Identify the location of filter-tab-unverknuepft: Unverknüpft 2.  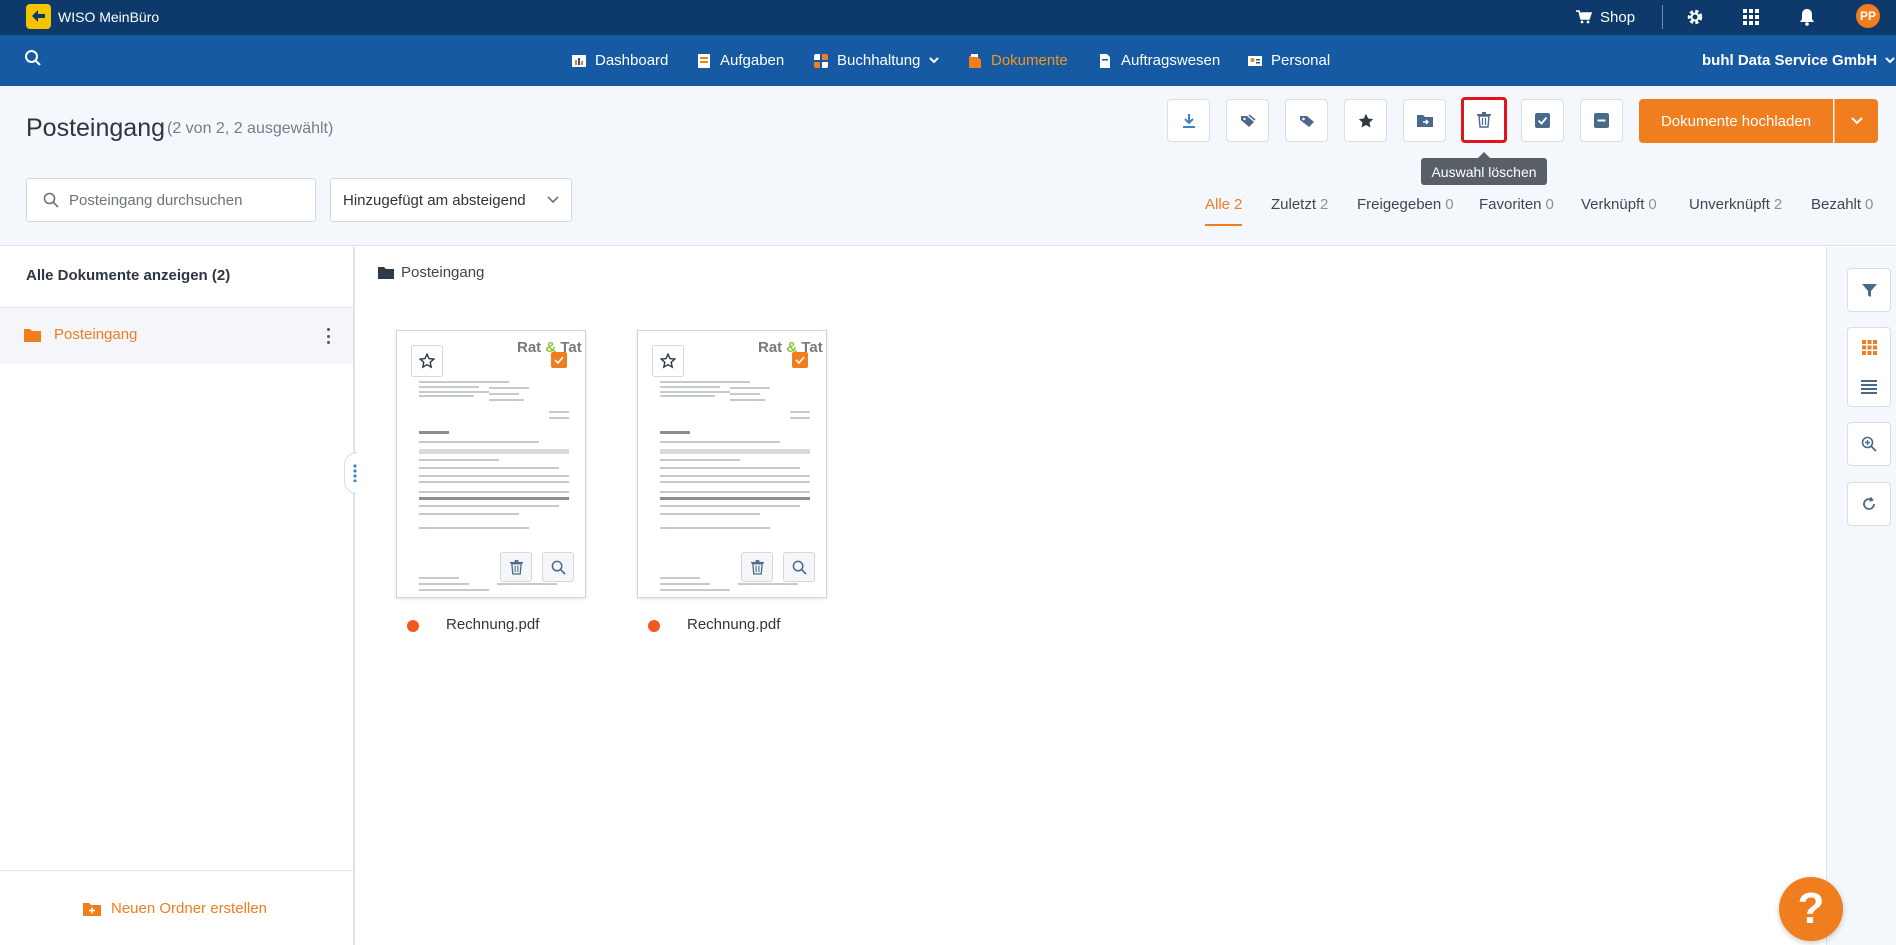
(1735, 211).